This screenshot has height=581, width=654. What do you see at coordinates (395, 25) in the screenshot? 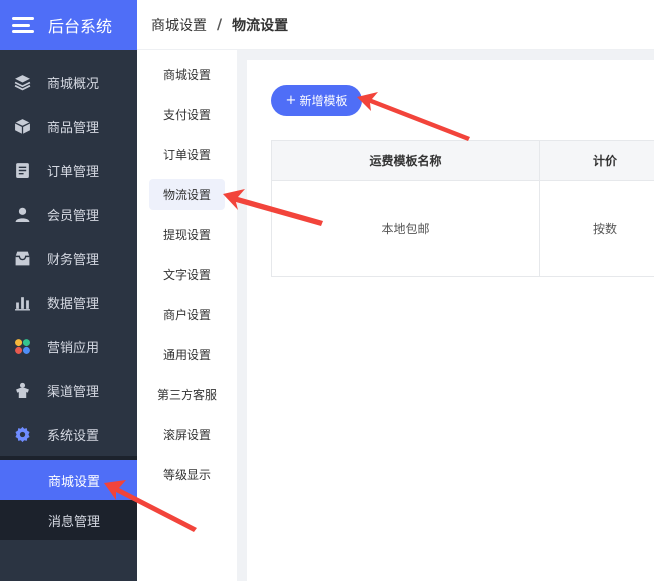
I see `breadcrumb: 商城设置 / 物流设置` at bounding box center [395, 25].